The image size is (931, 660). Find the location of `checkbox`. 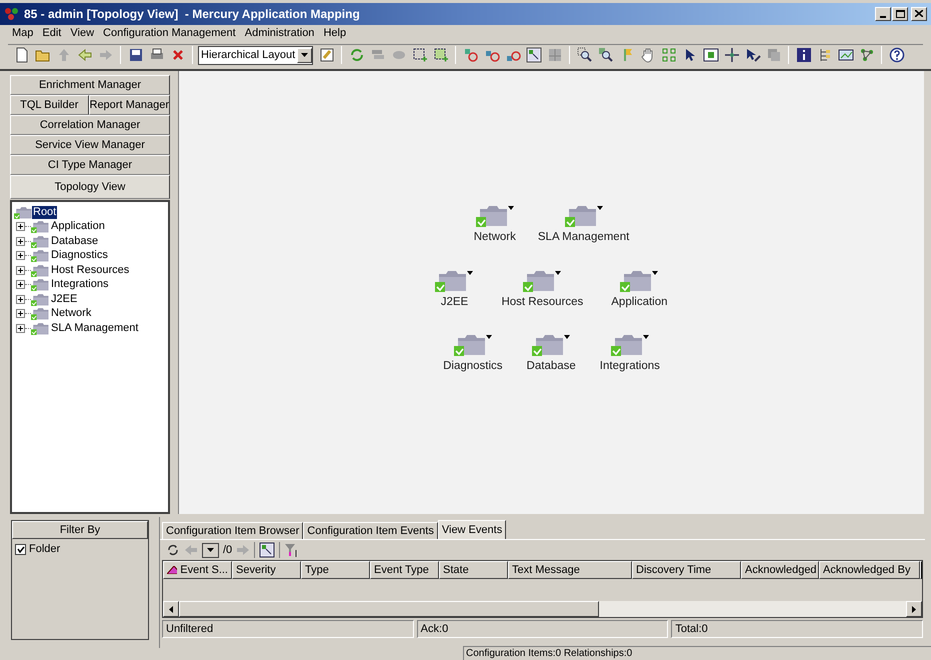

checkbox is located at coordinates (20, 549).